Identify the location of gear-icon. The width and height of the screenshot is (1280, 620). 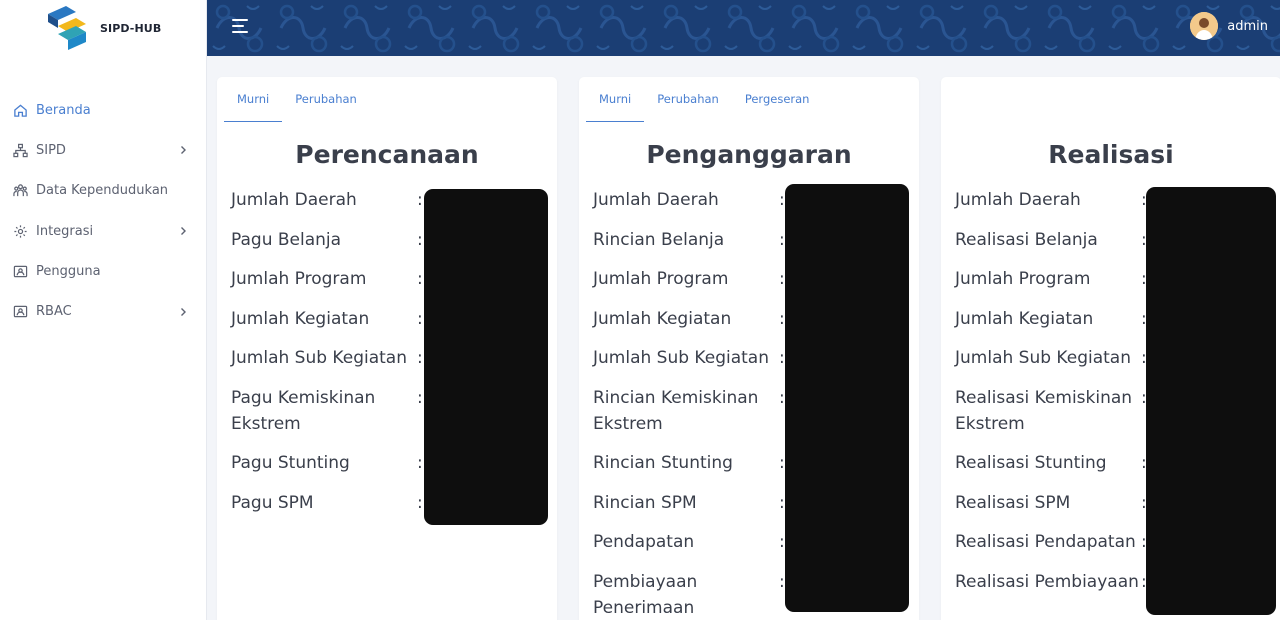
(20, 231).